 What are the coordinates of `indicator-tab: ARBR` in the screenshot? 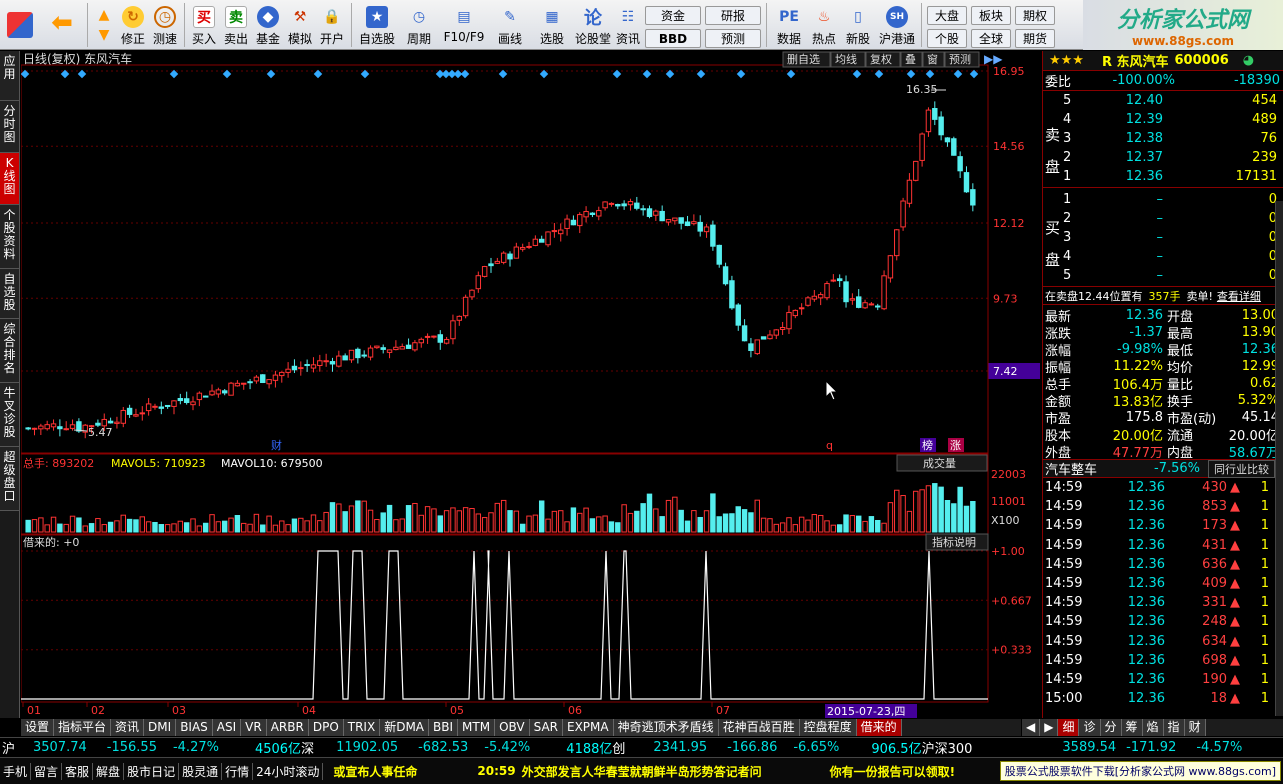 It's located at (287, 727).